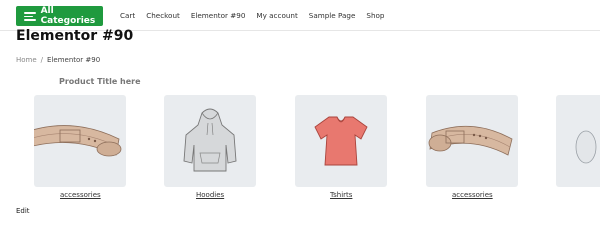  I want to click on edit-link: Edit, so click(23, 211).